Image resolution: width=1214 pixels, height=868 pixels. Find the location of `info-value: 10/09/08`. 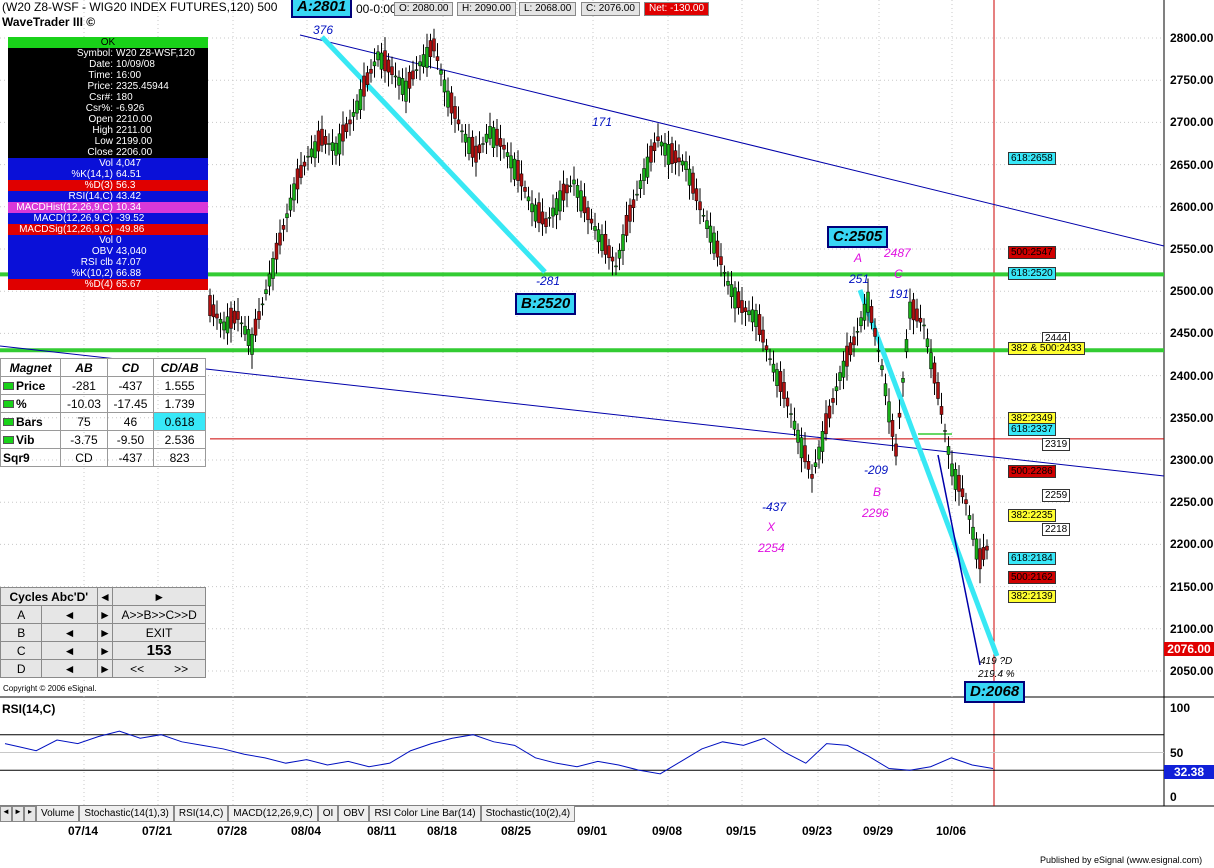

info-value: 10/09/08 is located at coordinates (135, 64).